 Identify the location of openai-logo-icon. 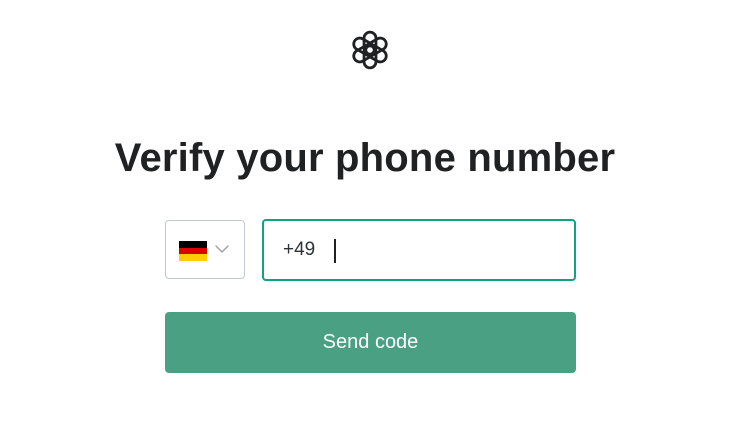
(370, 50).